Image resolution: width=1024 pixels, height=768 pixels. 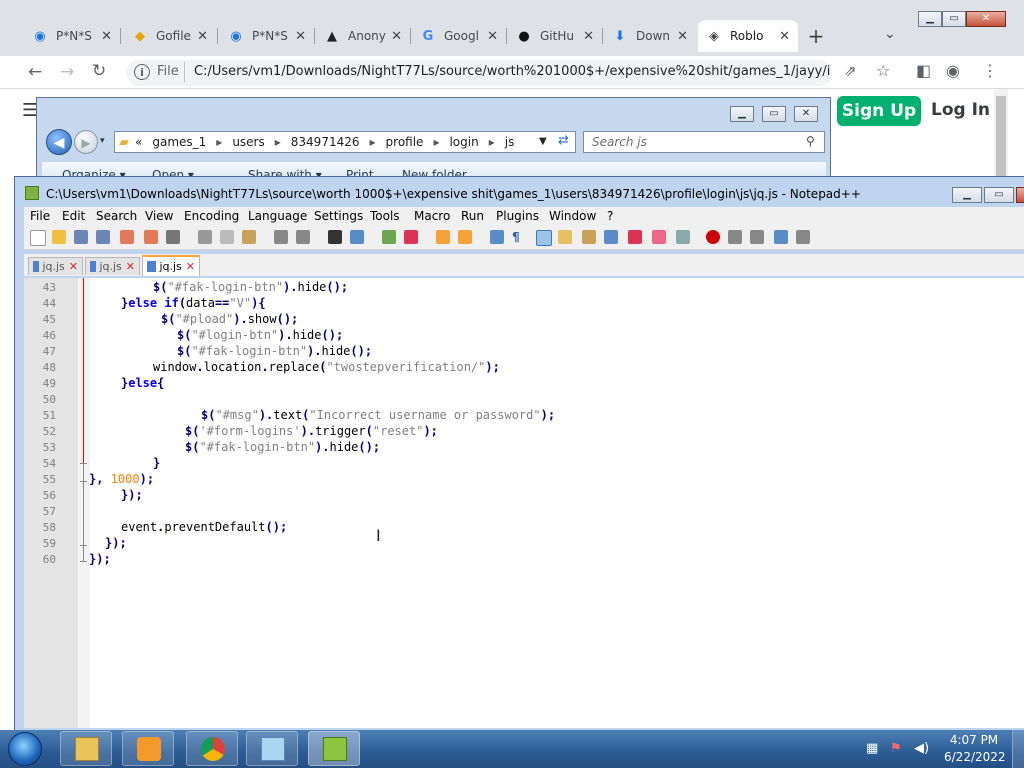 What do you see at coordinates (84, 503) in the screenshot?
I see `fold-margin` at bounding box center [84, 503].